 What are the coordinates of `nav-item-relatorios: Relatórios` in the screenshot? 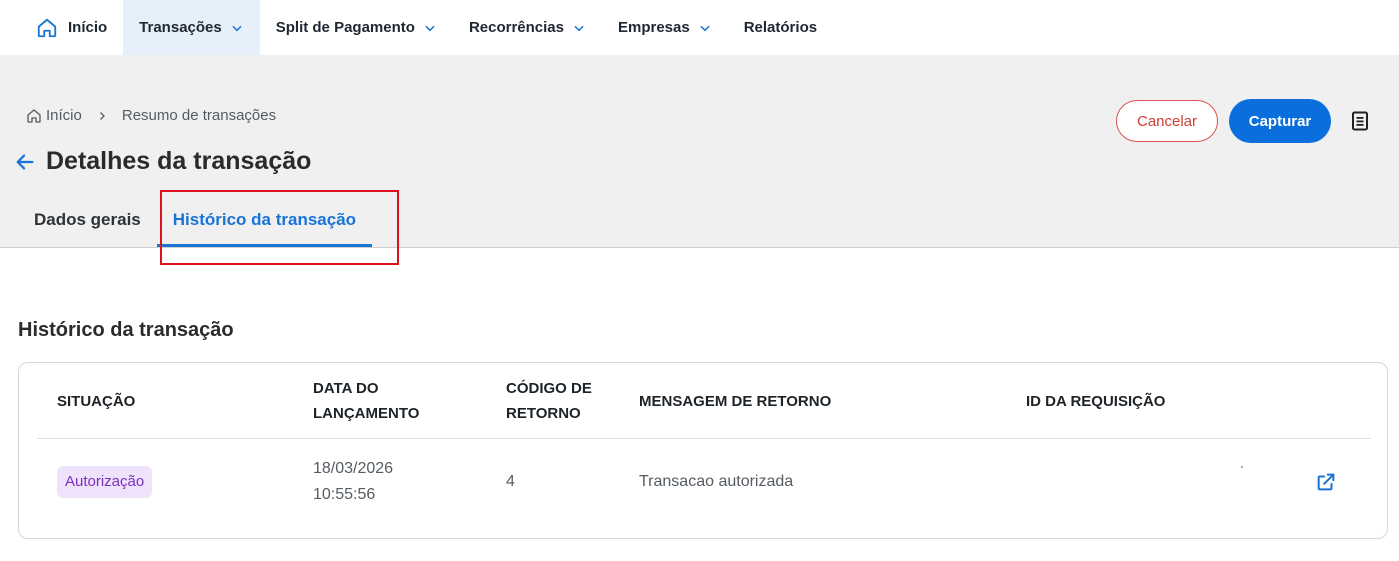 It's located at (780, 27).